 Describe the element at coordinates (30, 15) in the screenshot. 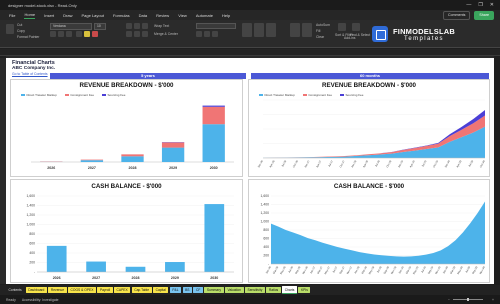

I see `menu-home: Home` at that location.